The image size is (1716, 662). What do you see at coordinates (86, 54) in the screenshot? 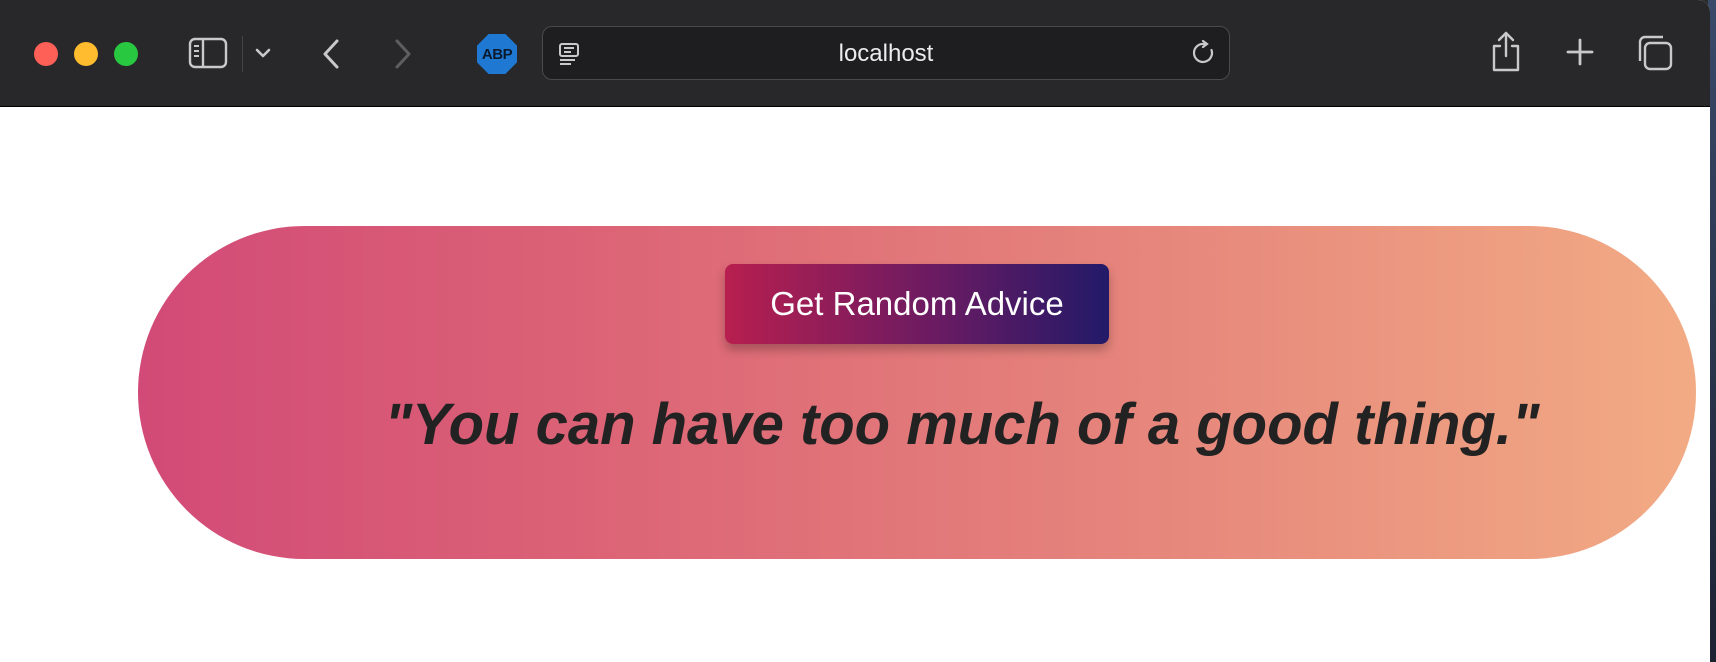
I see `minimize-window-button` at bounding box center [86, 54].